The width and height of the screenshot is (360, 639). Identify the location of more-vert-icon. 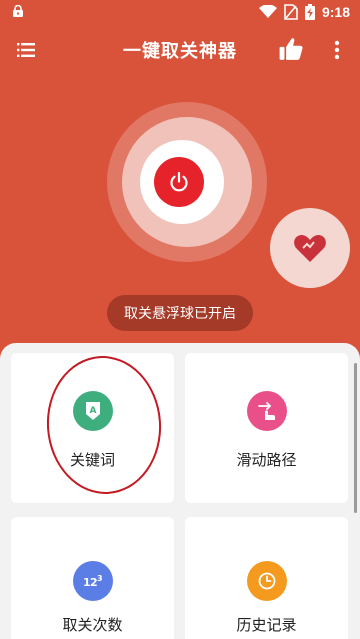
(337, 50).